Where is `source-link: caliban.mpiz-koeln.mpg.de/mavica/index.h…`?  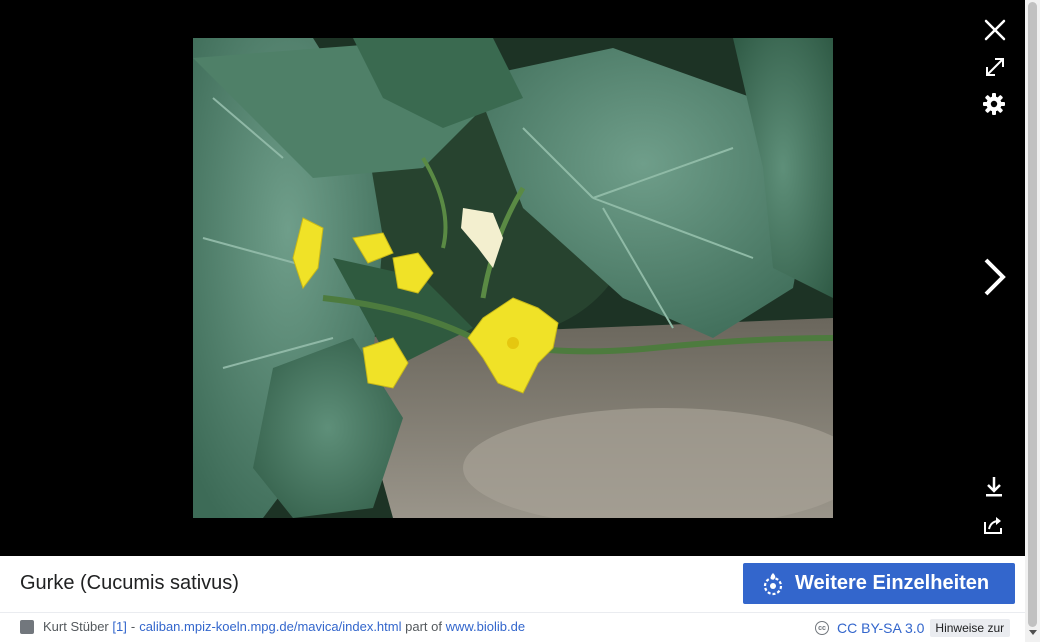 source-link: caliban.mpiz-koeln.mpg.de/mavica/index.h… is located at coordinates (270, 626).